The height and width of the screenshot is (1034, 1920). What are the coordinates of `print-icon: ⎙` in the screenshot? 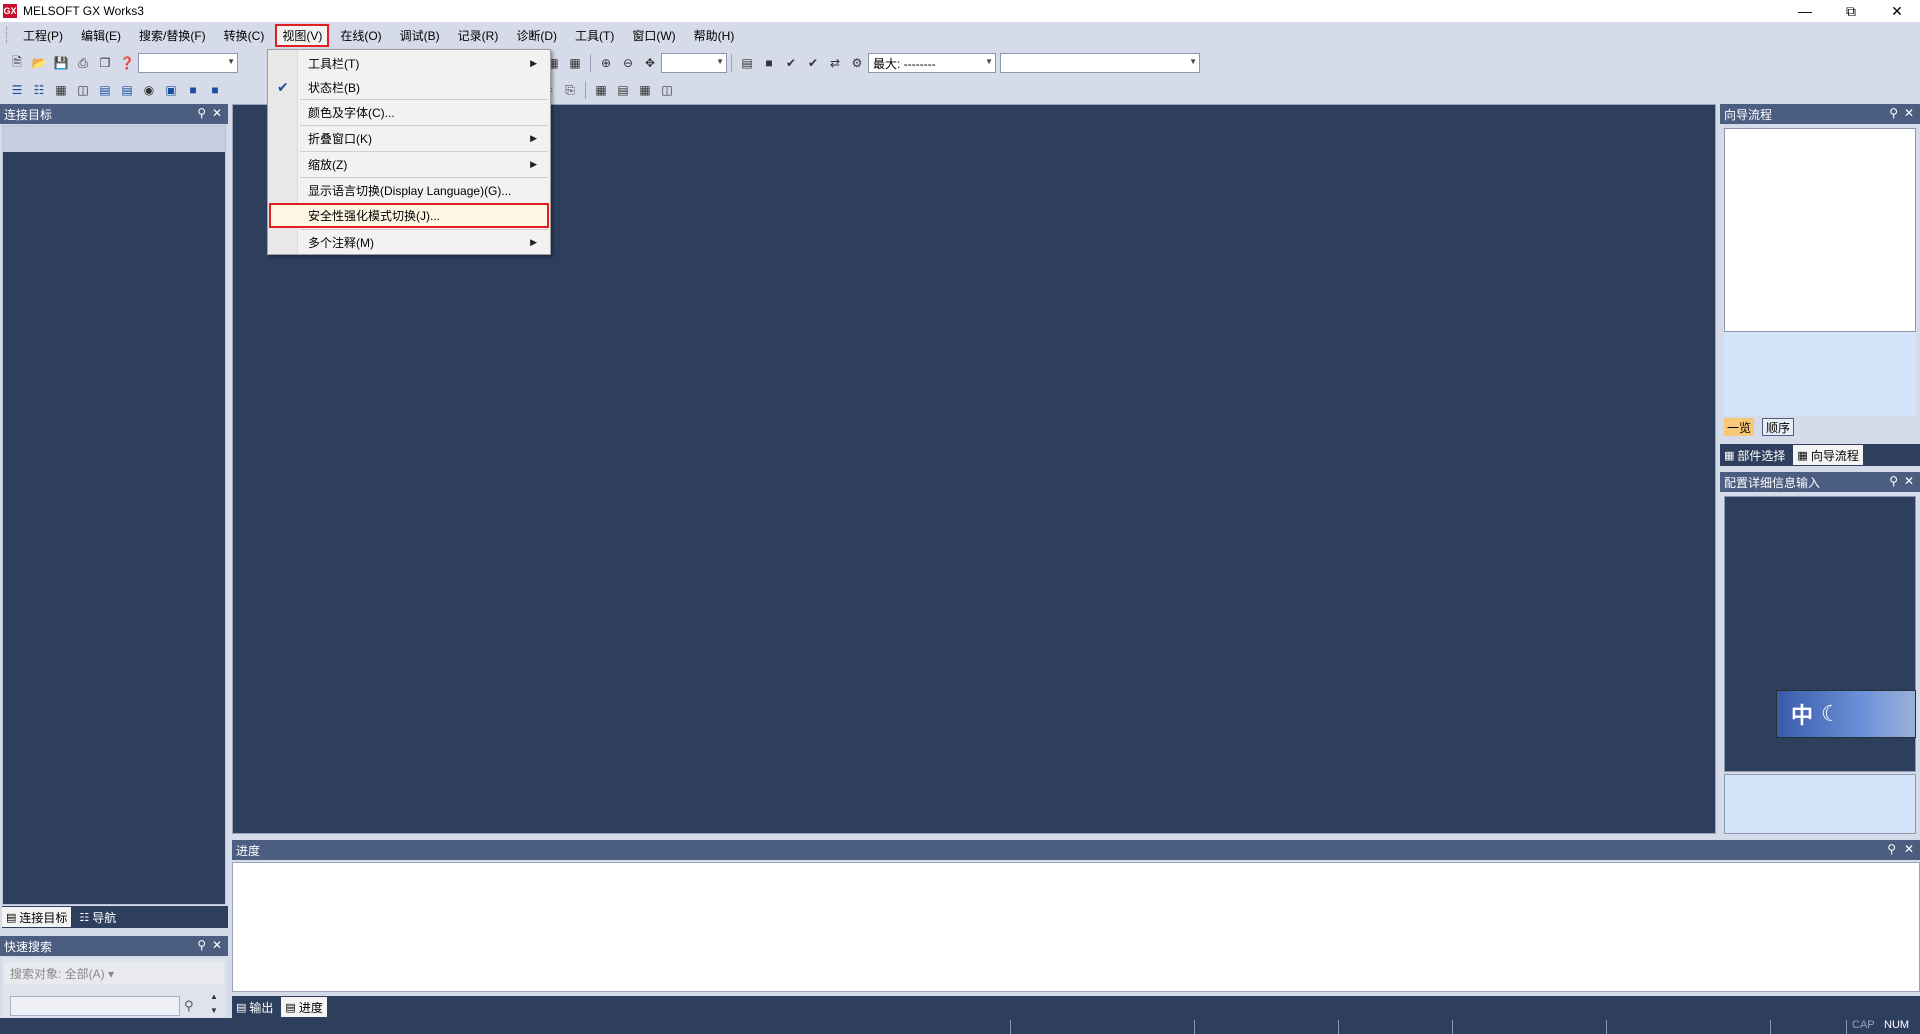 It's located at (83, 63).